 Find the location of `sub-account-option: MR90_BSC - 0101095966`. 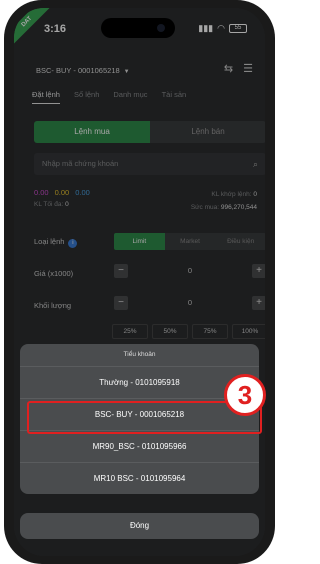

sub-account-option: MR90_BSC - 0101095966 is located at coordinates (139, 446).